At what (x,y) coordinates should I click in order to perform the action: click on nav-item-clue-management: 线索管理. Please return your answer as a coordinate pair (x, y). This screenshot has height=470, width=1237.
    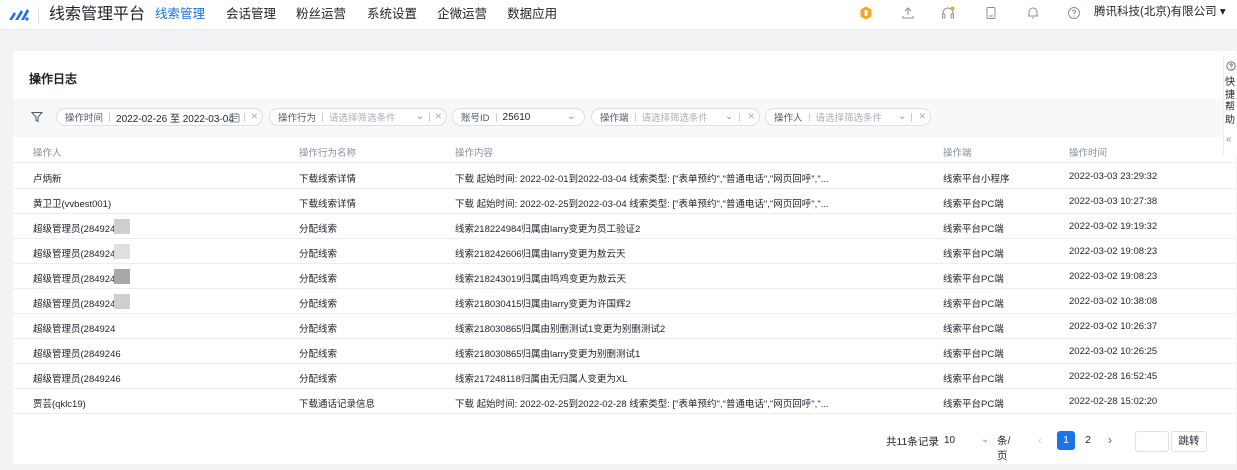
    Looking at the image, I should click on (180, 16).